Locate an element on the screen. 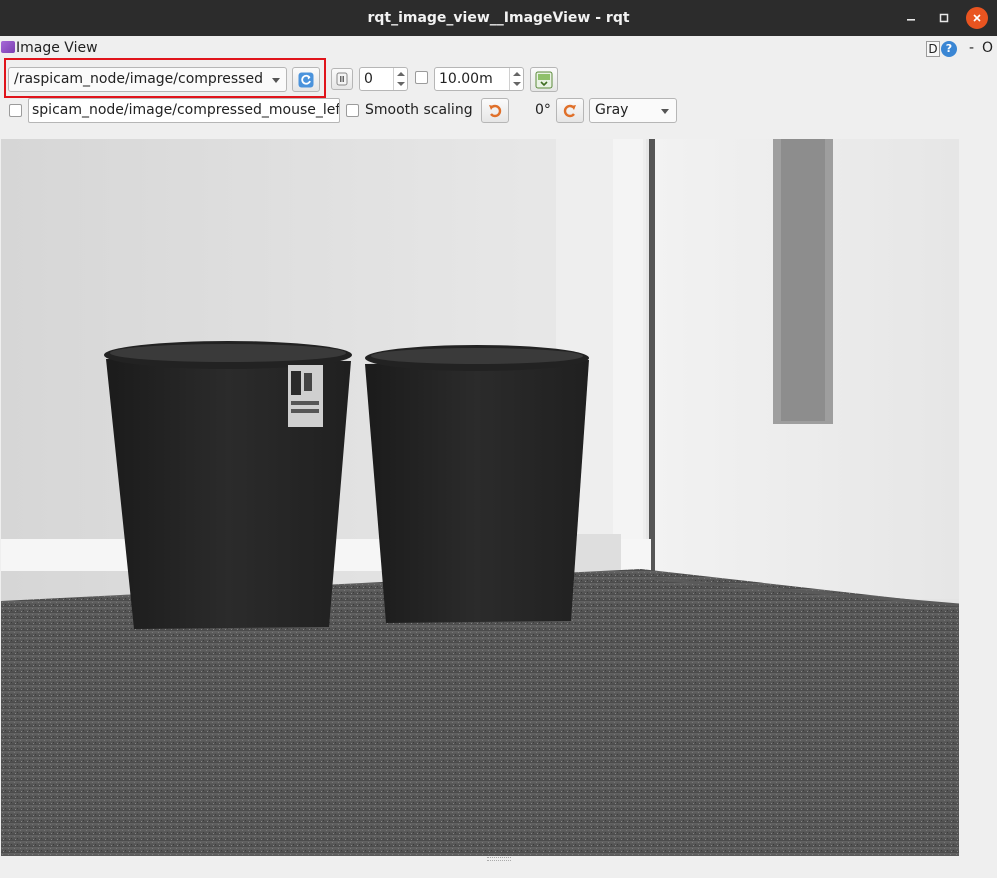  mouse-publish-checkbox is located at coordinates (15, 110).